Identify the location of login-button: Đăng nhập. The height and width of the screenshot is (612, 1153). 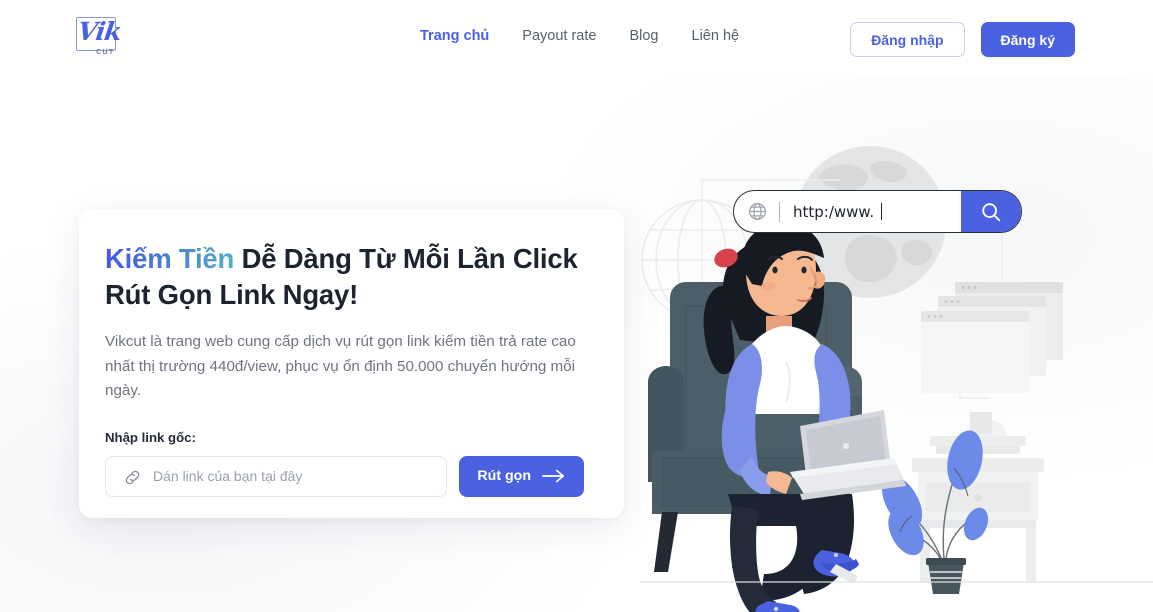
(907, 39).